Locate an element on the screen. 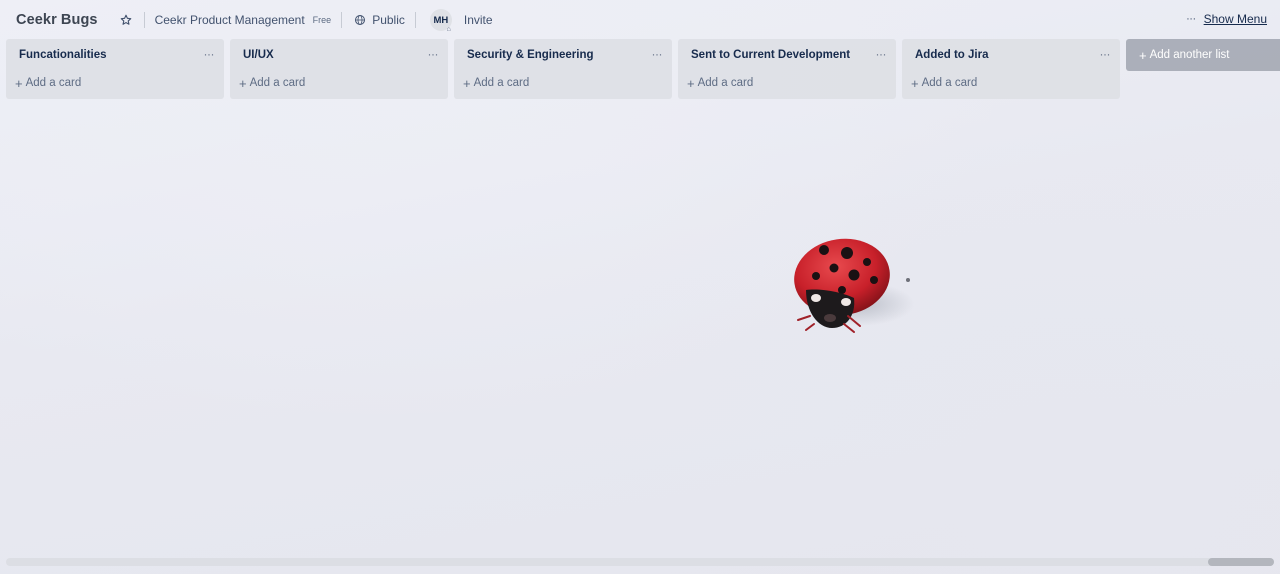 The height and width of the screenshot is (574, 1280). add-another-list-button: + Add another list is located at coordinates (1203, 55).